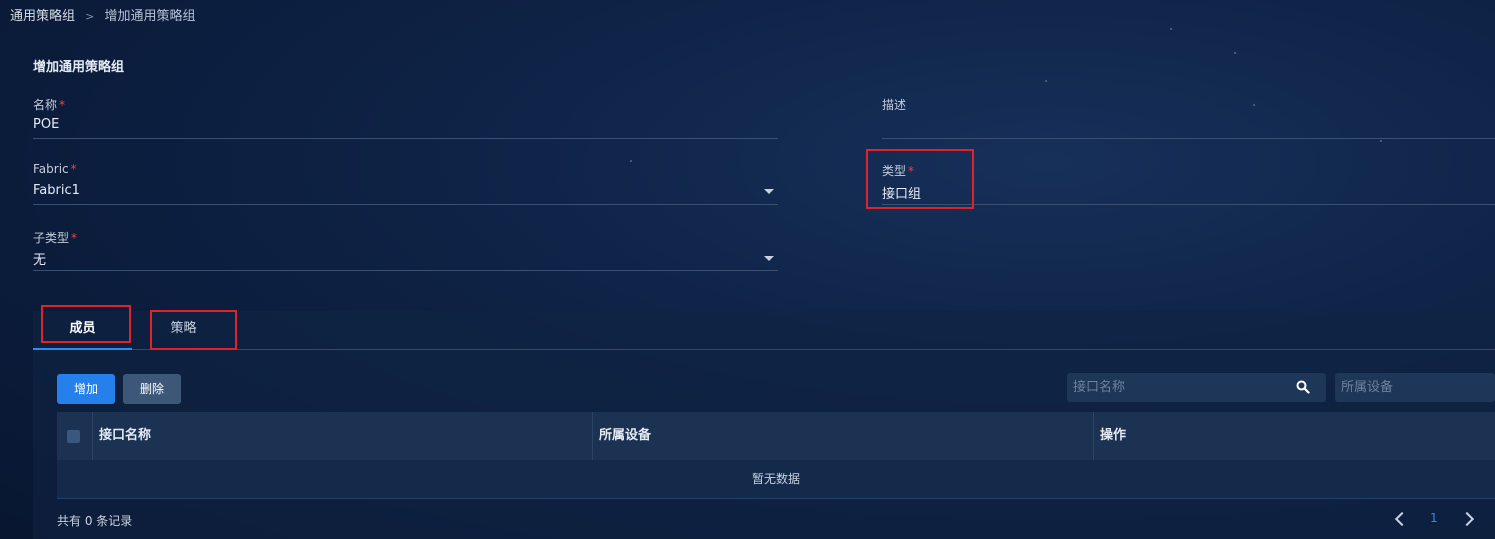 The image size is (1495, 539). I want to click on fabric-label-text: Fabric, so click(51, 169).